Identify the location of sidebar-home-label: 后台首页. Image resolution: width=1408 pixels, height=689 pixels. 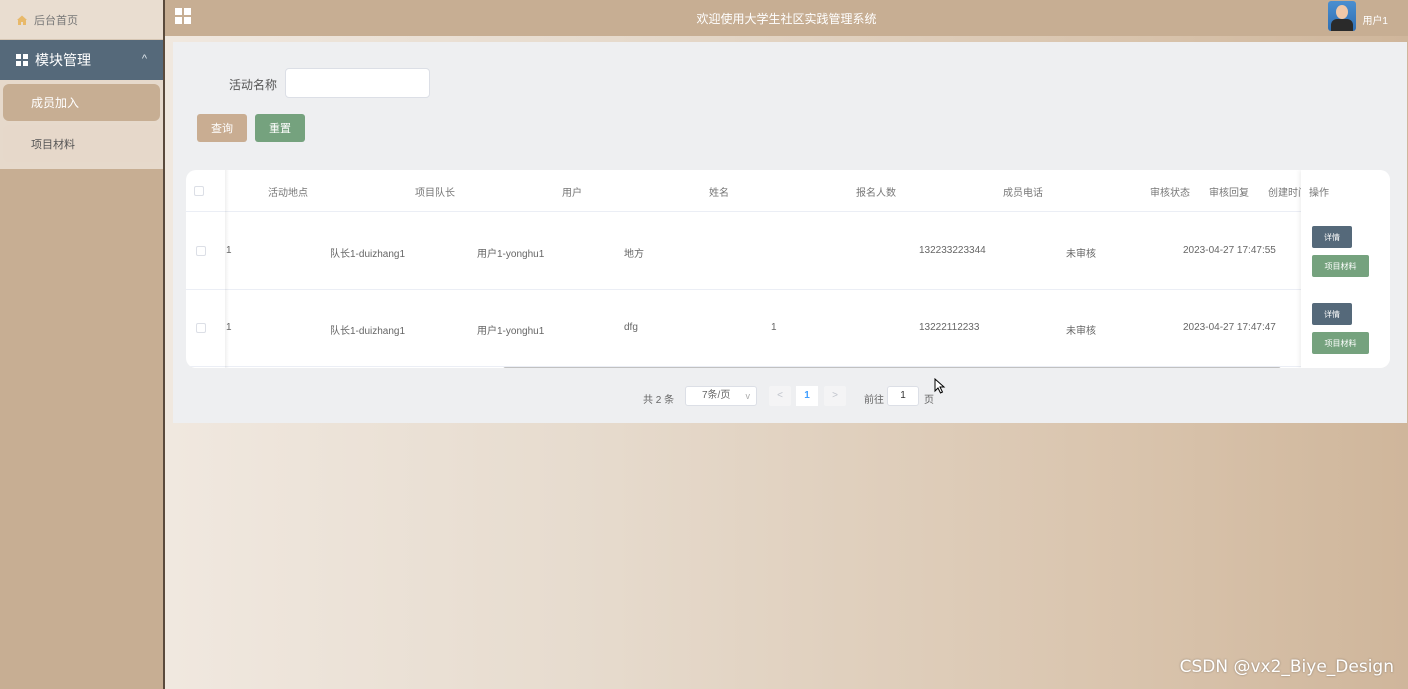
(56, 20).